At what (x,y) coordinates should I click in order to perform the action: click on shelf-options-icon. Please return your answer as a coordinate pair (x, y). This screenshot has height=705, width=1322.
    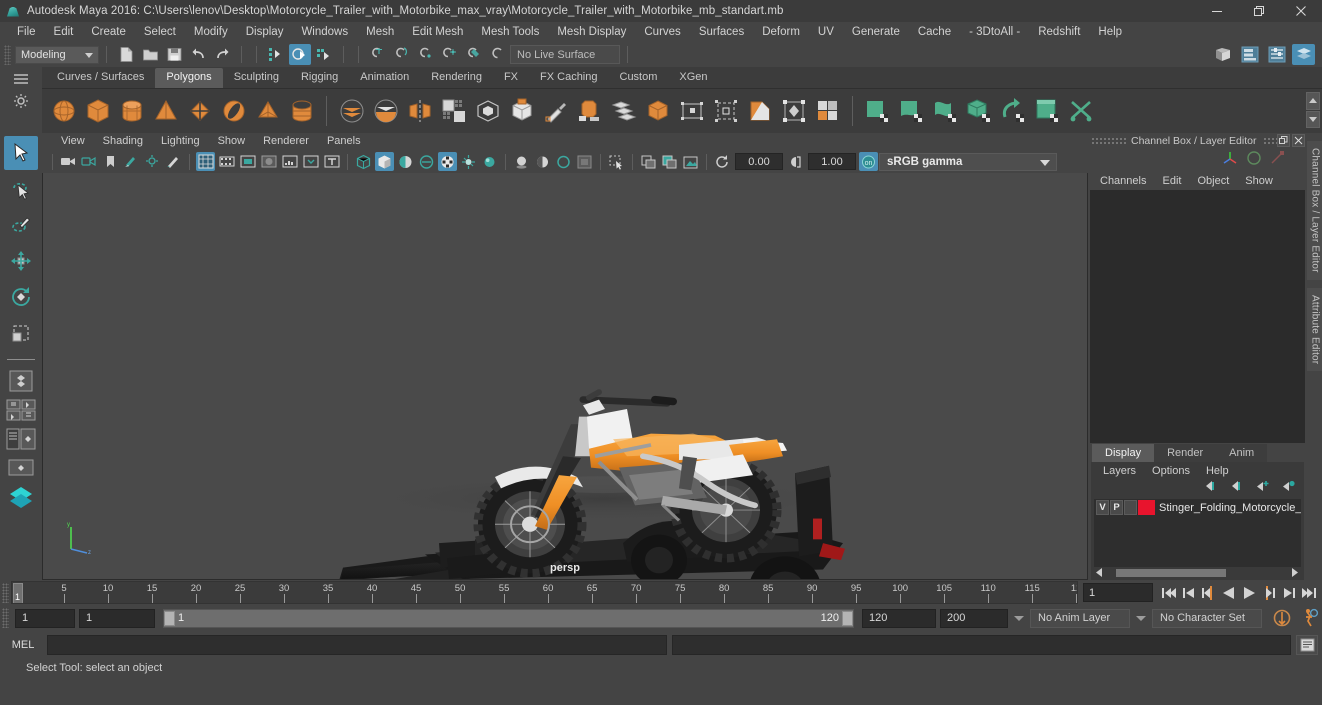
    Looking at the image, I should click on (21, 101).